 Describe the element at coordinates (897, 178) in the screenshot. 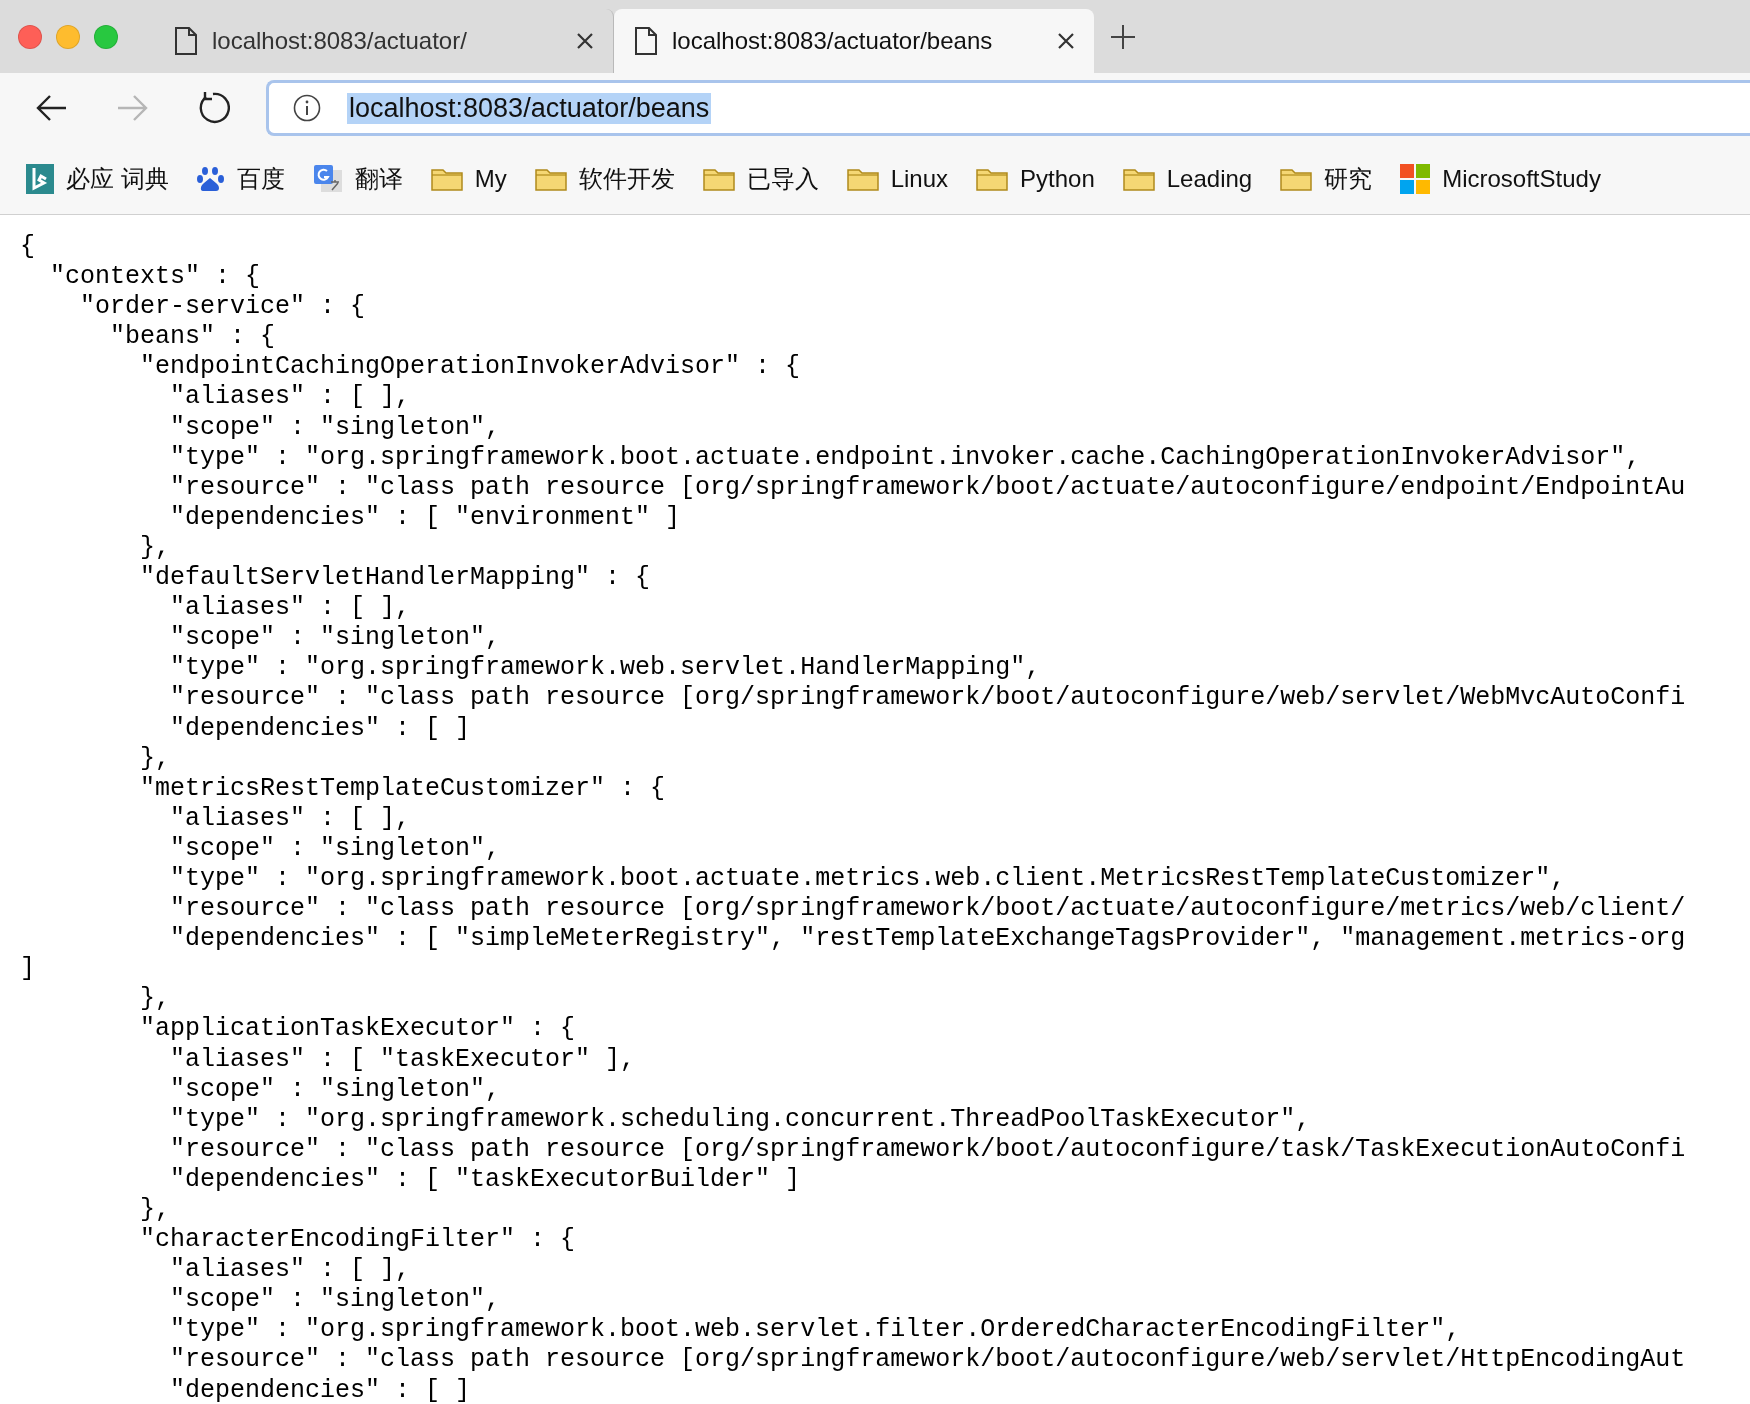

I see `bookmark-link: Linux` at that location.